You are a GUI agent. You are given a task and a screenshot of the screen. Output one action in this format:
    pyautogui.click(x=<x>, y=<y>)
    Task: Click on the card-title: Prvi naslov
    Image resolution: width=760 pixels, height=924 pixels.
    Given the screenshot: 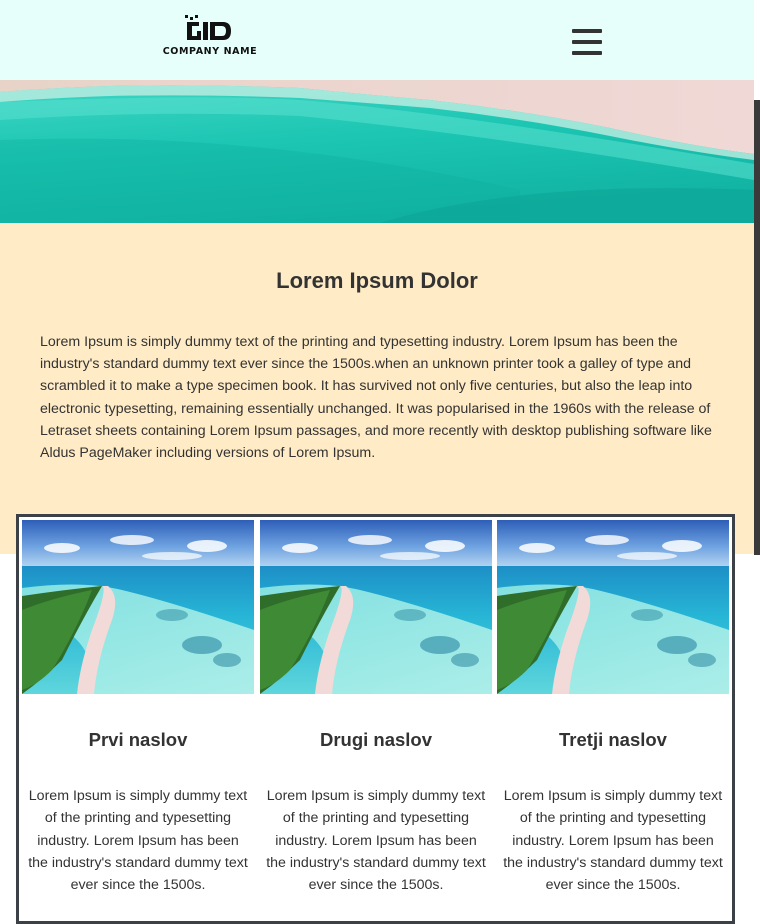 What is the action you would take?
    pyautogui.click(x=138, y=739)
    